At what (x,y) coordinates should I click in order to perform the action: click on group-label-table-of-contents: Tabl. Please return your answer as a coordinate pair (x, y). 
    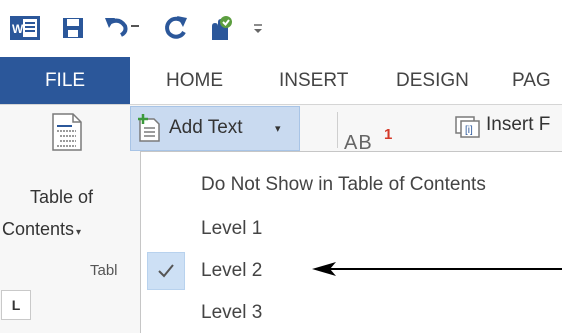
    Looking at the image, I should click on (104, 270).